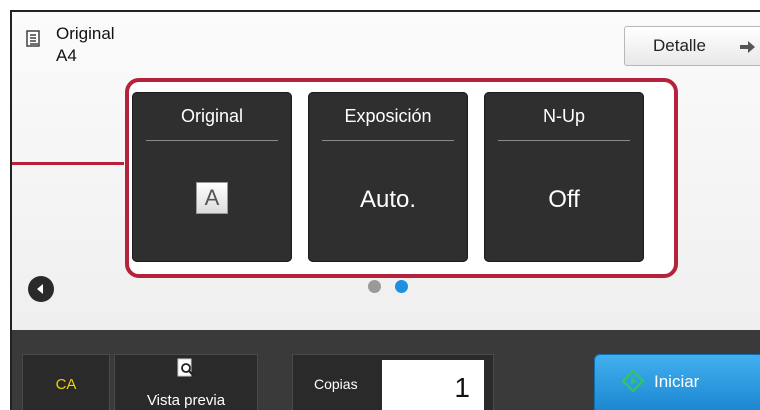  Describe the element at coordinates (433, 385) in the screenshot. I see `copies-input: 1` at that location.